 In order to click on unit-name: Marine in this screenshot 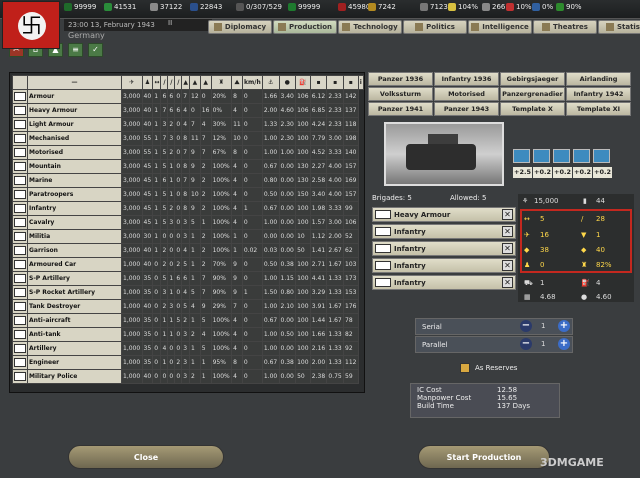, I will do `click(74, 180)`.